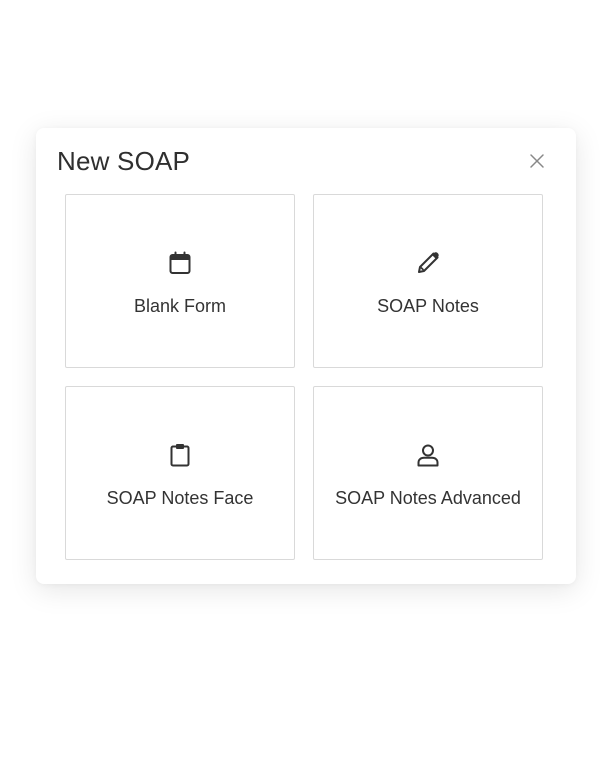  What do you see at coordinates (180, 281) in the screenshot?
I see `option-card-blank-form: Blank Form` at bounding box center [180, 281].